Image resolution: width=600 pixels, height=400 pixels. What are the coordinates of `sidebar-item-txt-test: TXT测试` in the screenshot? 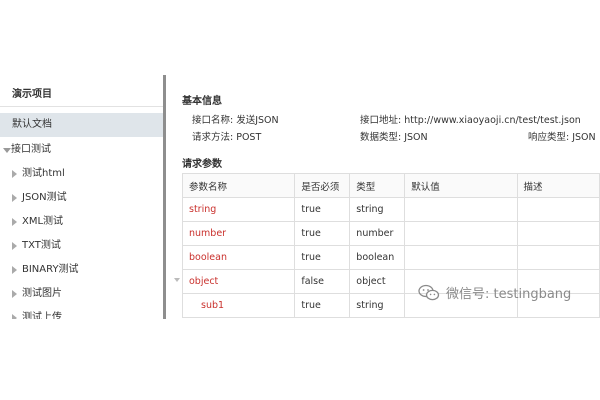 It's located at (81, 246).